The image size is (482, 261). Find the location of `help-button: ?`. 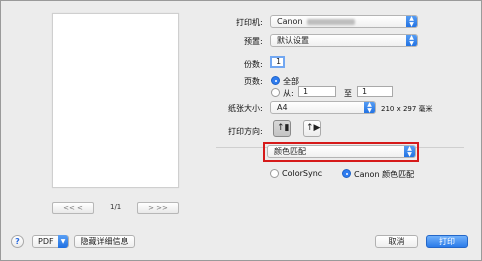

help-button: ? is located at coordinates (17, 241).